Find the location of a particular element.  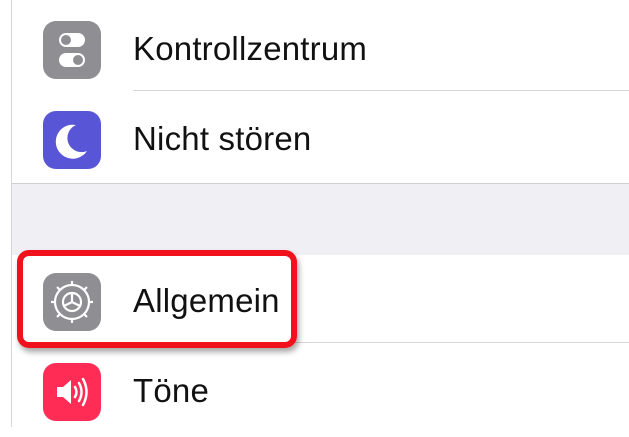

highlight-box is located at coordinates (157, 299).